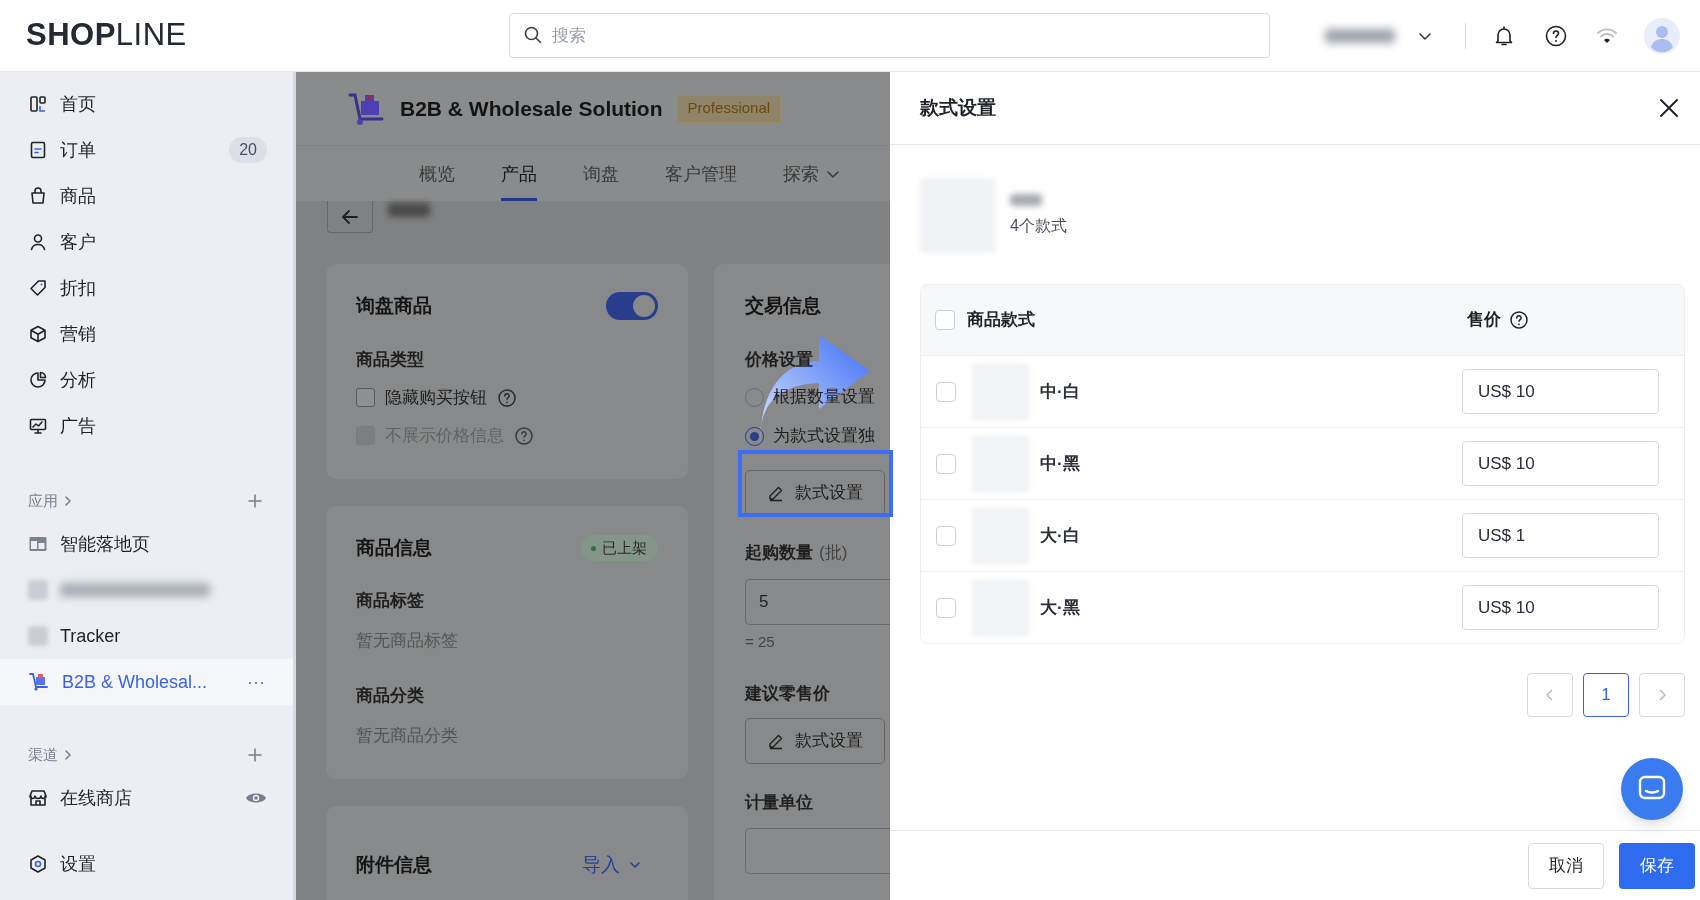 This screenshot has height=900, width=1700. Describe the element at coordinates (146, 334) in the screenshot. I see `sidebar-item: 营销` at that location.